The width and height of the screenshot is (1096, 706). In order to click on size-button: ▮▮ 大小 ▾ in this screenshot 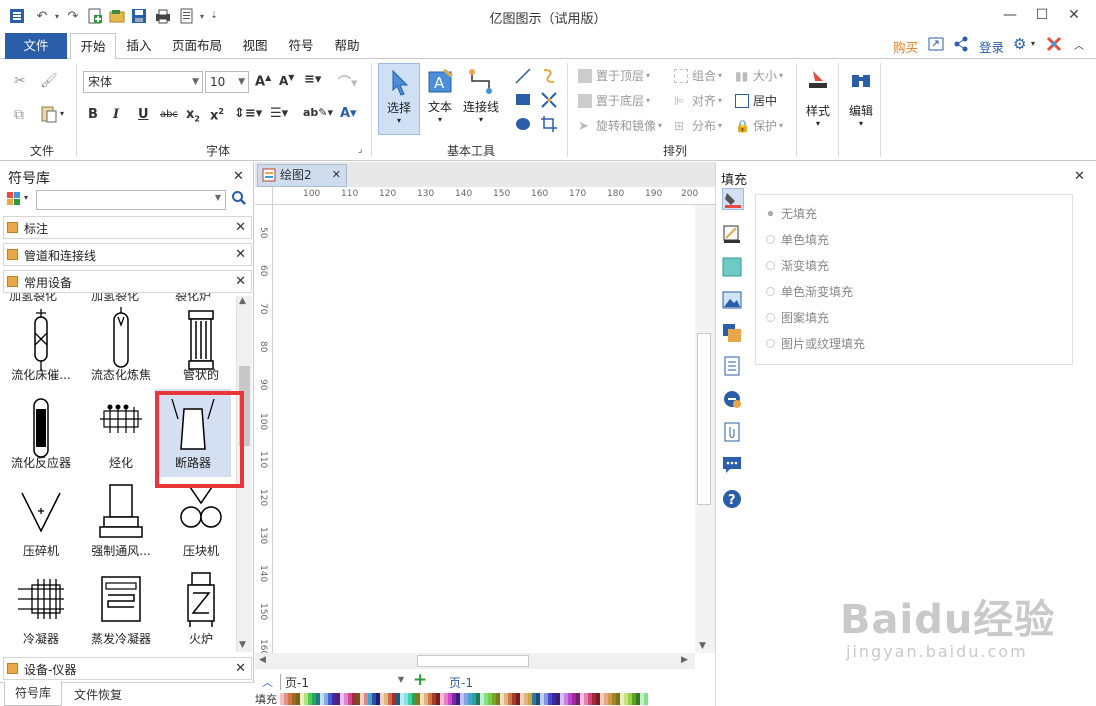, I will do `click(759, 75)`.